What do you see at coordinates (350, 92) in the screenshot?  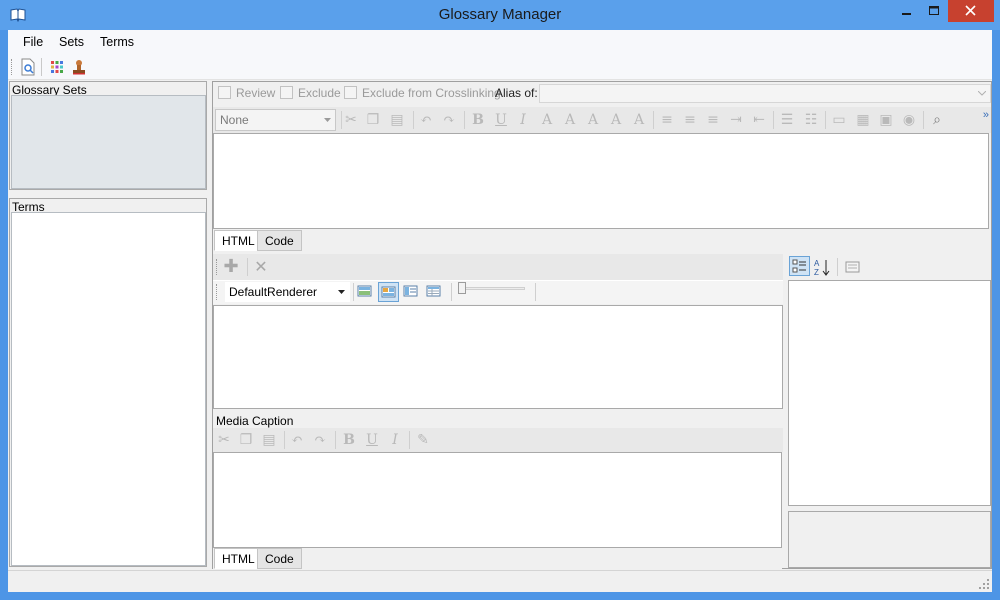 I see `exclude-crosslinking-checkbox` at bounding box center [350, 92].